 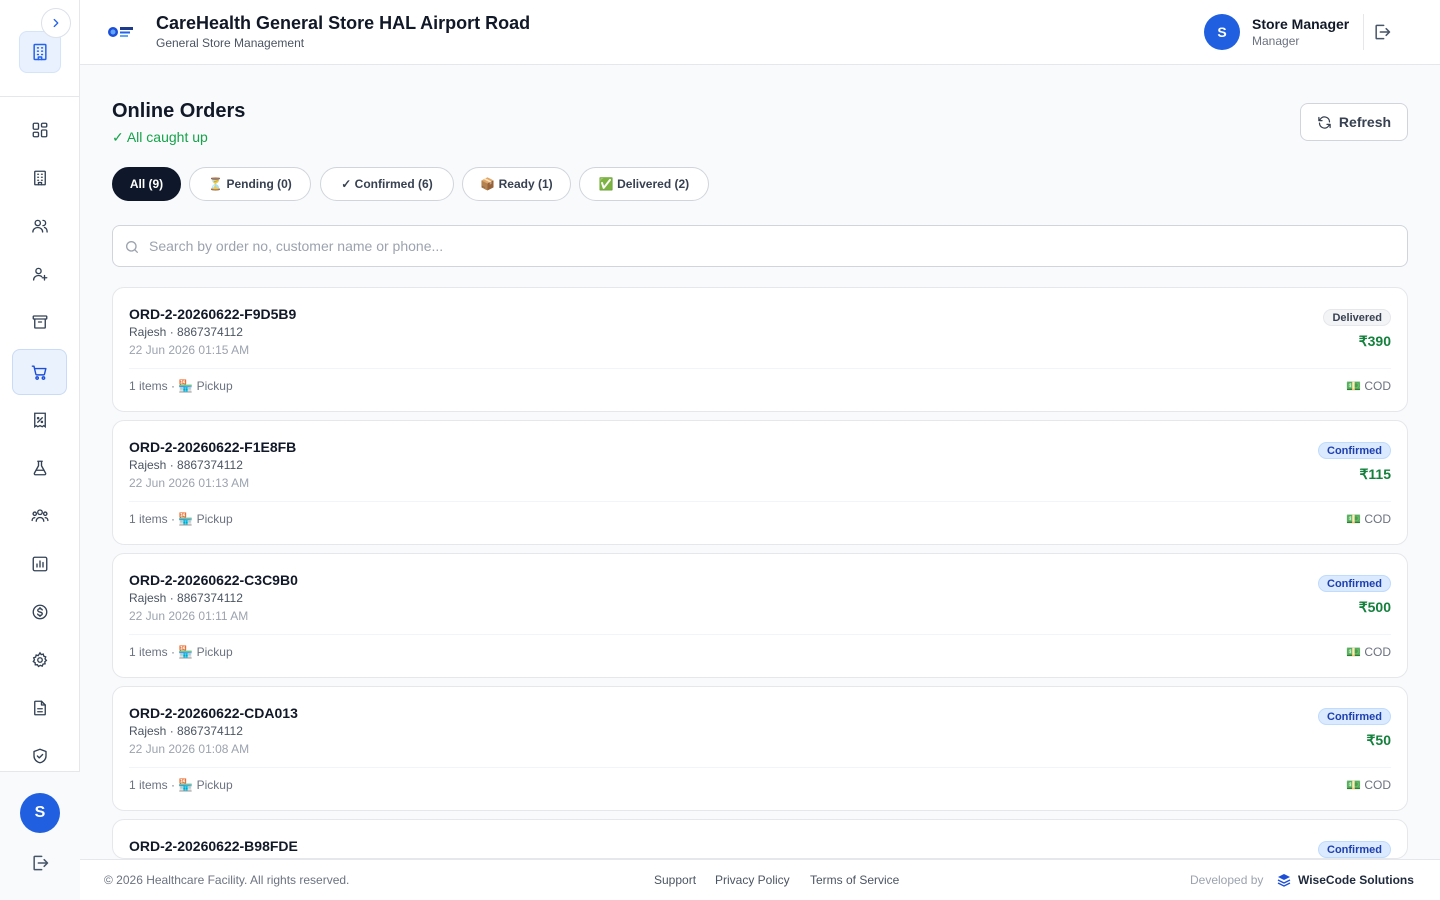 I want to click on team-icon, so click(x=39, y=515).